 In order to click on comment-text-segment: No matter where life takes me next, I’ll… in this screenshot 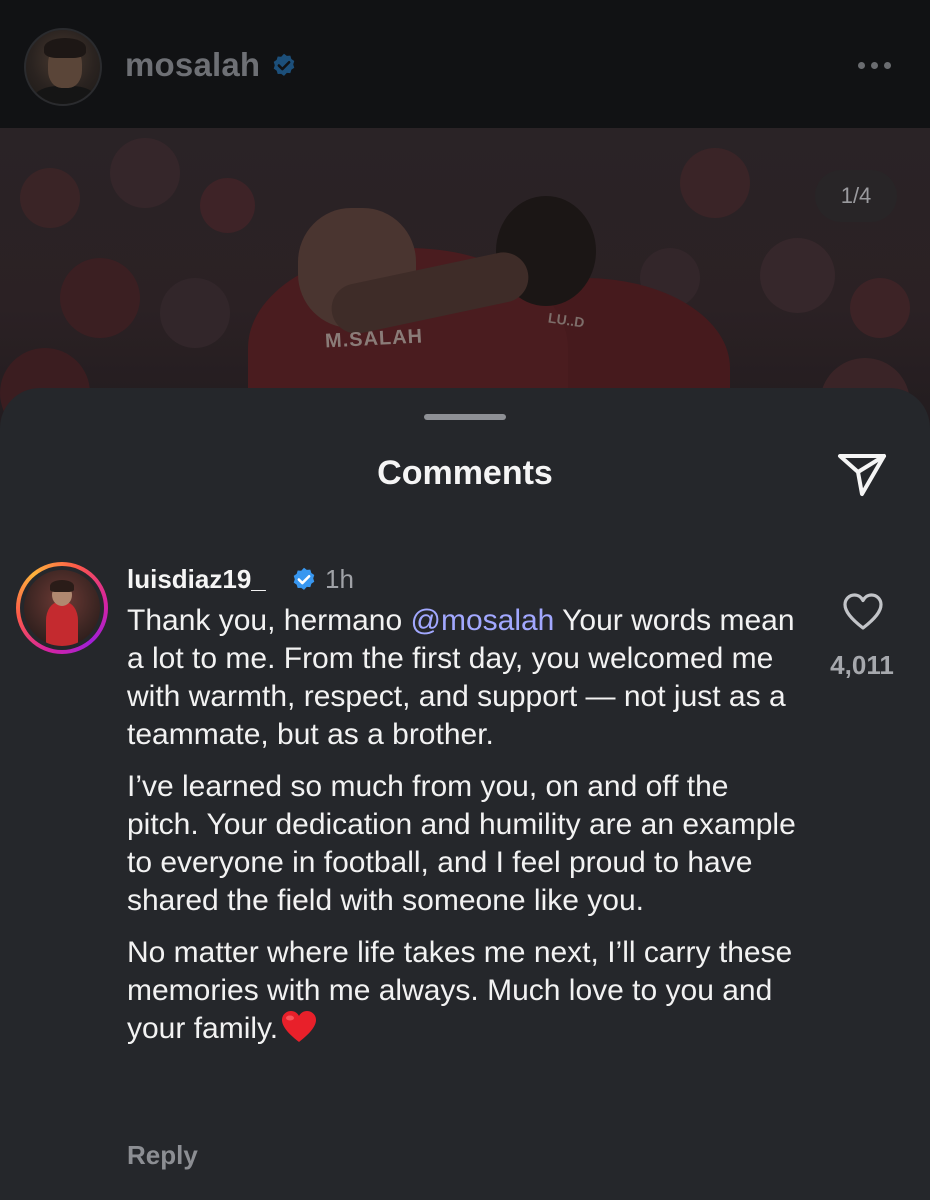, I will do `click(460, 990)`.